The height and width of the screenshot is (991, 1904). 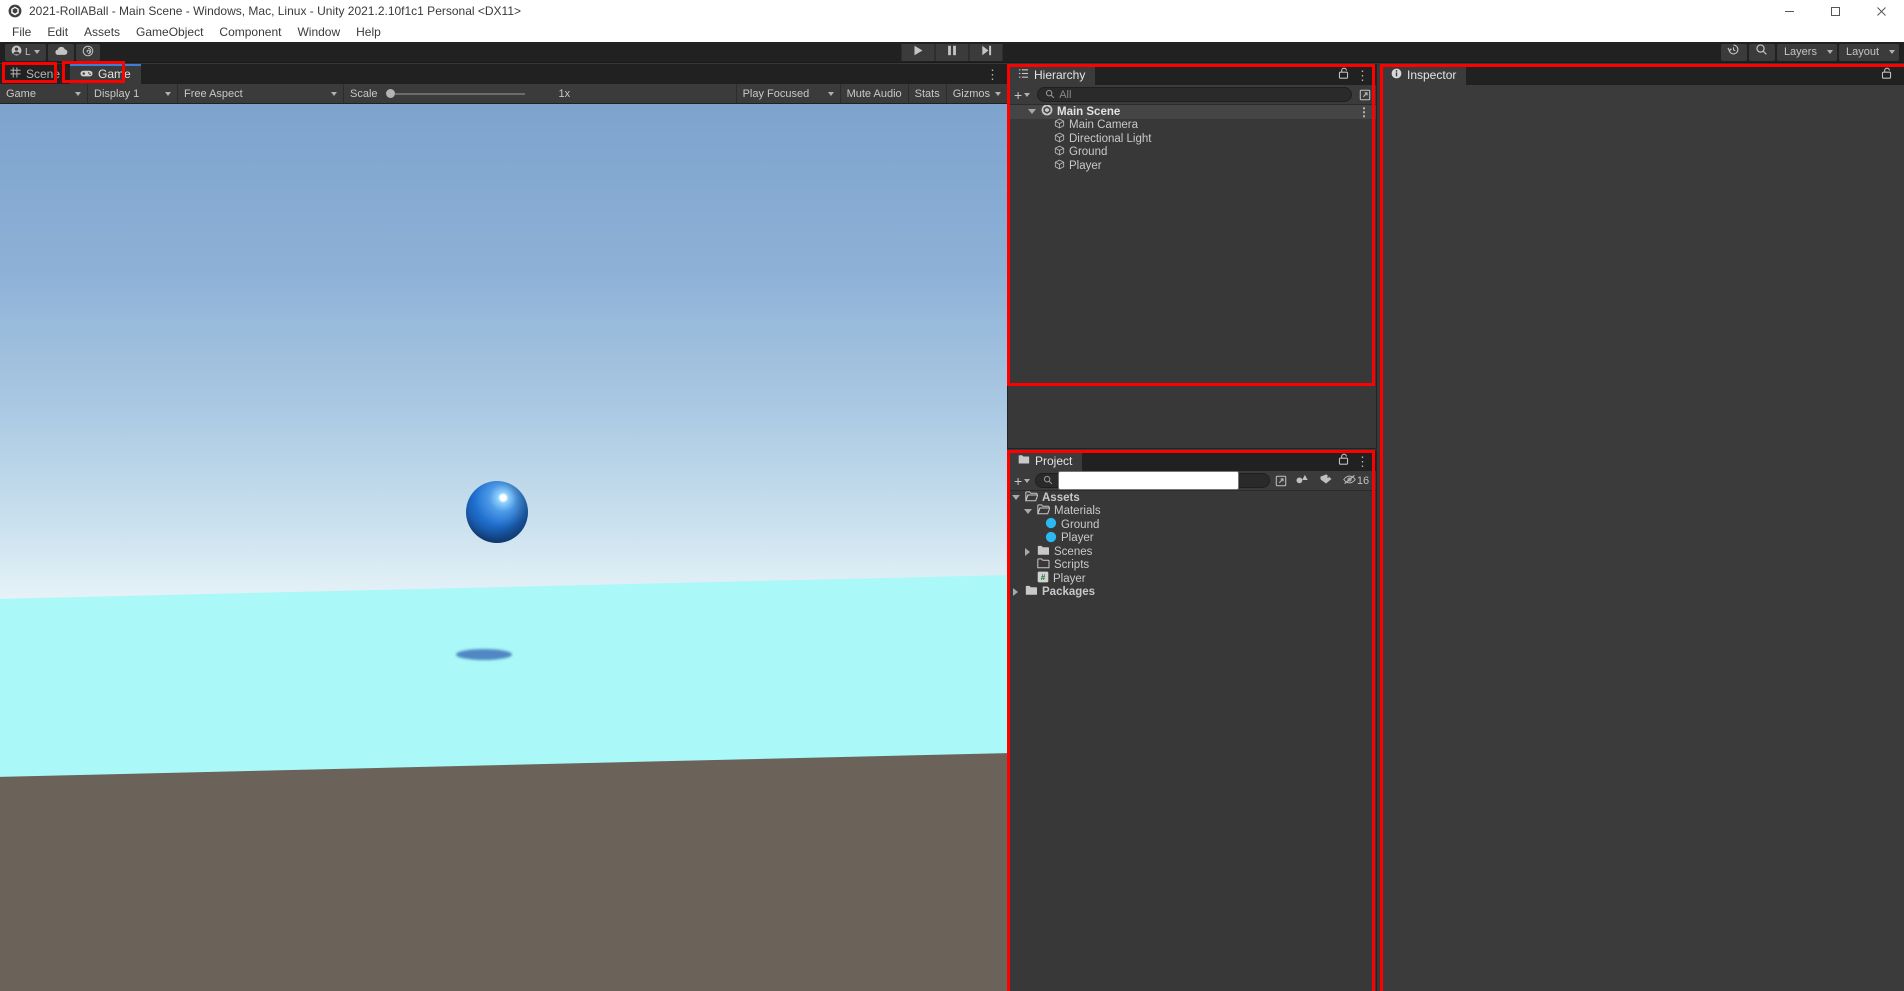 I want to click on list-item: Main Camera, so click(x=1192, y=125).